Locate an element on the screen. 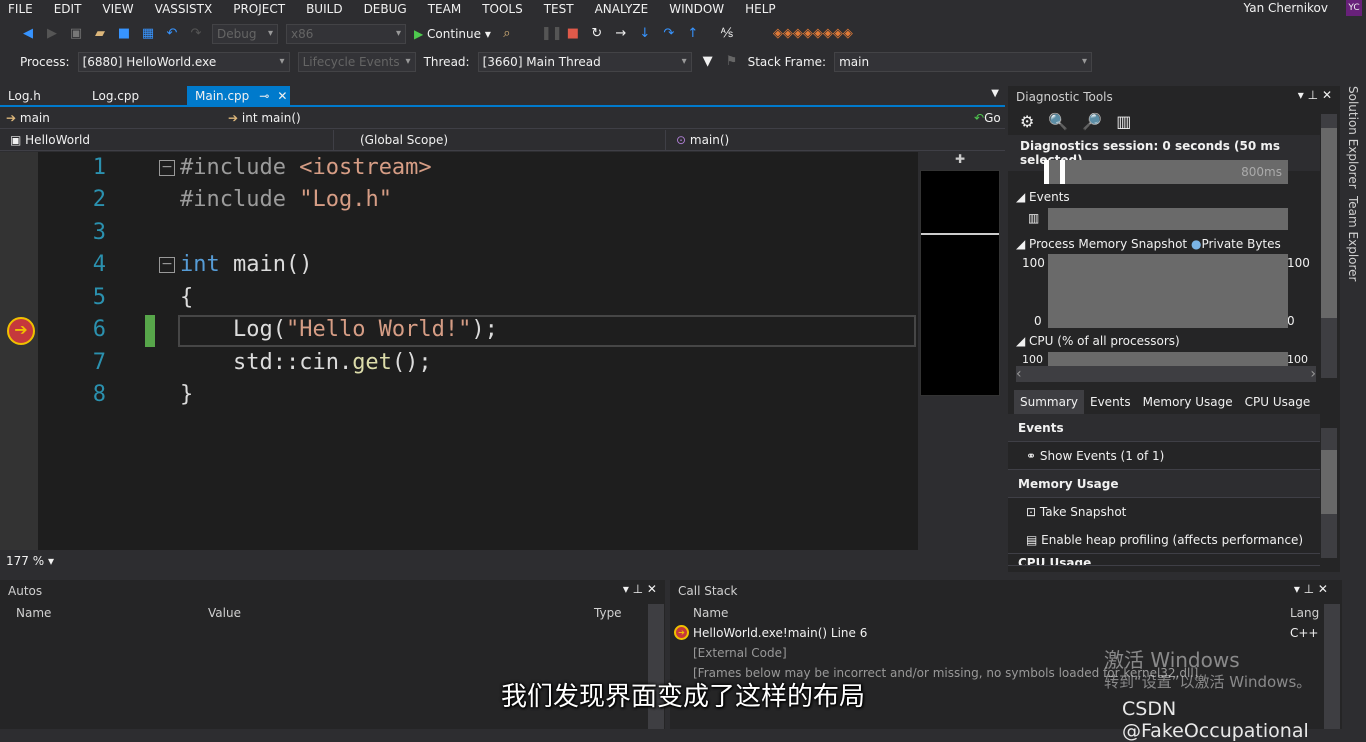 The width and height of the screenshot is (1366, 742). find-icon: ⌕ is located at coordinates (507, 34).